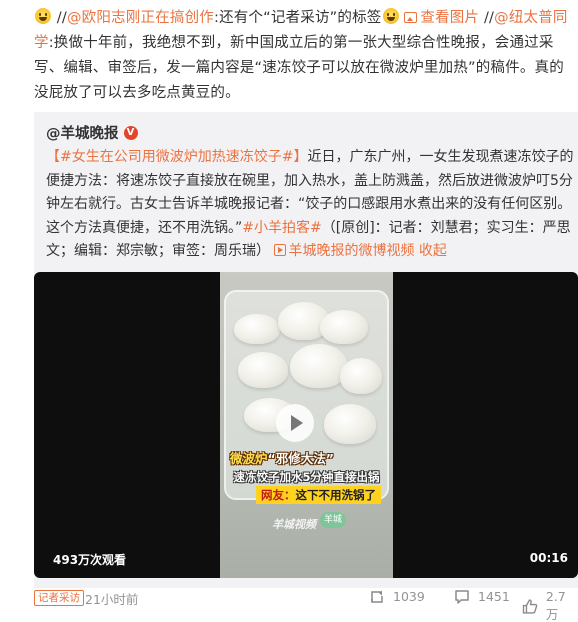 This screenshot has width=578, height=622. I want to click on video-watermark: 羊城视频, so click(294, 524).